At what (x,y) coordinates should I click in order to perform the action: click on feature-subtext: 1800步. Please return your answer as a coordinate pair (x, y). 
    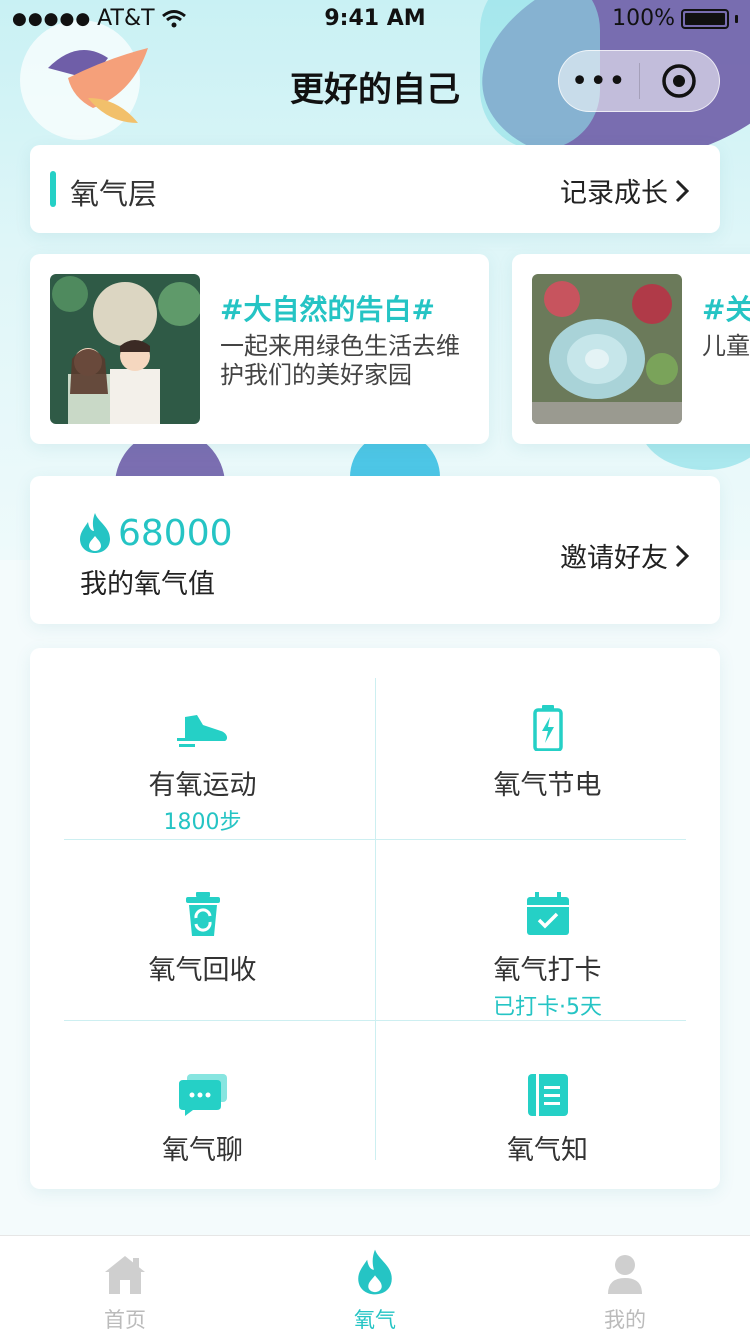
    Looking at the image, I should click on (202, 822).